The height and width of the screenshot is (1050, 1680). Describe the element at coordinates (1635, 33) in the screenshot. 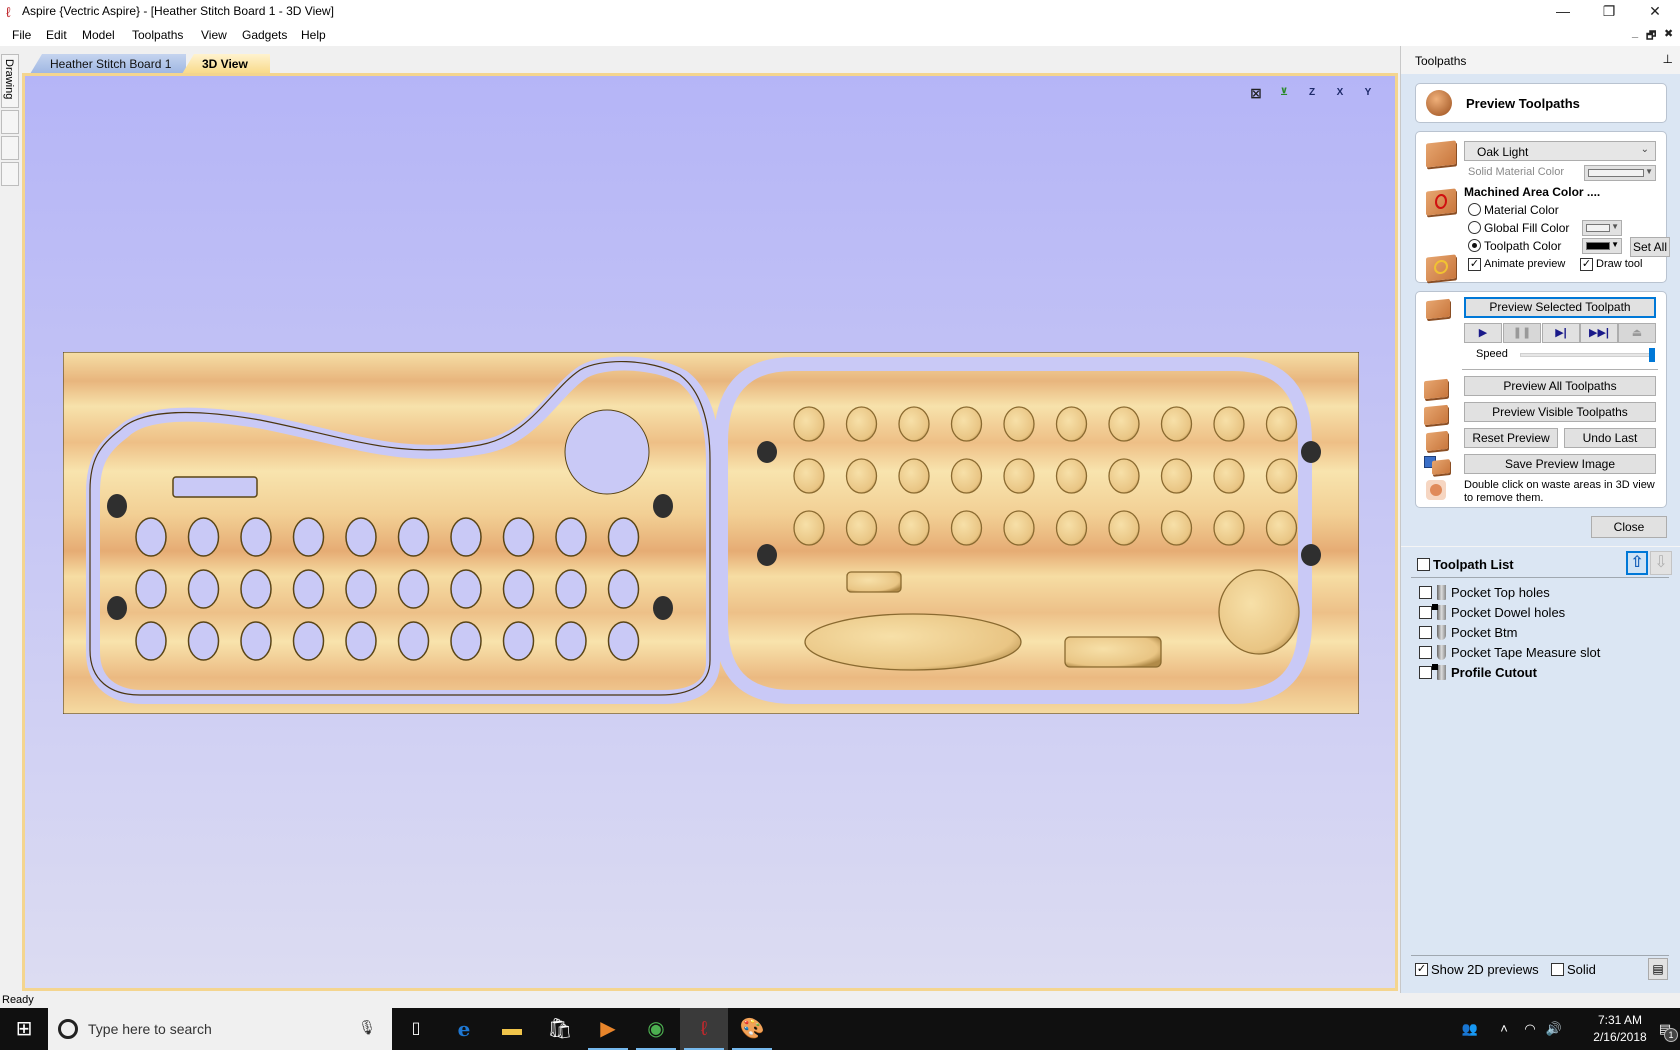

I see `mdi-minimize-button: _` at that location.